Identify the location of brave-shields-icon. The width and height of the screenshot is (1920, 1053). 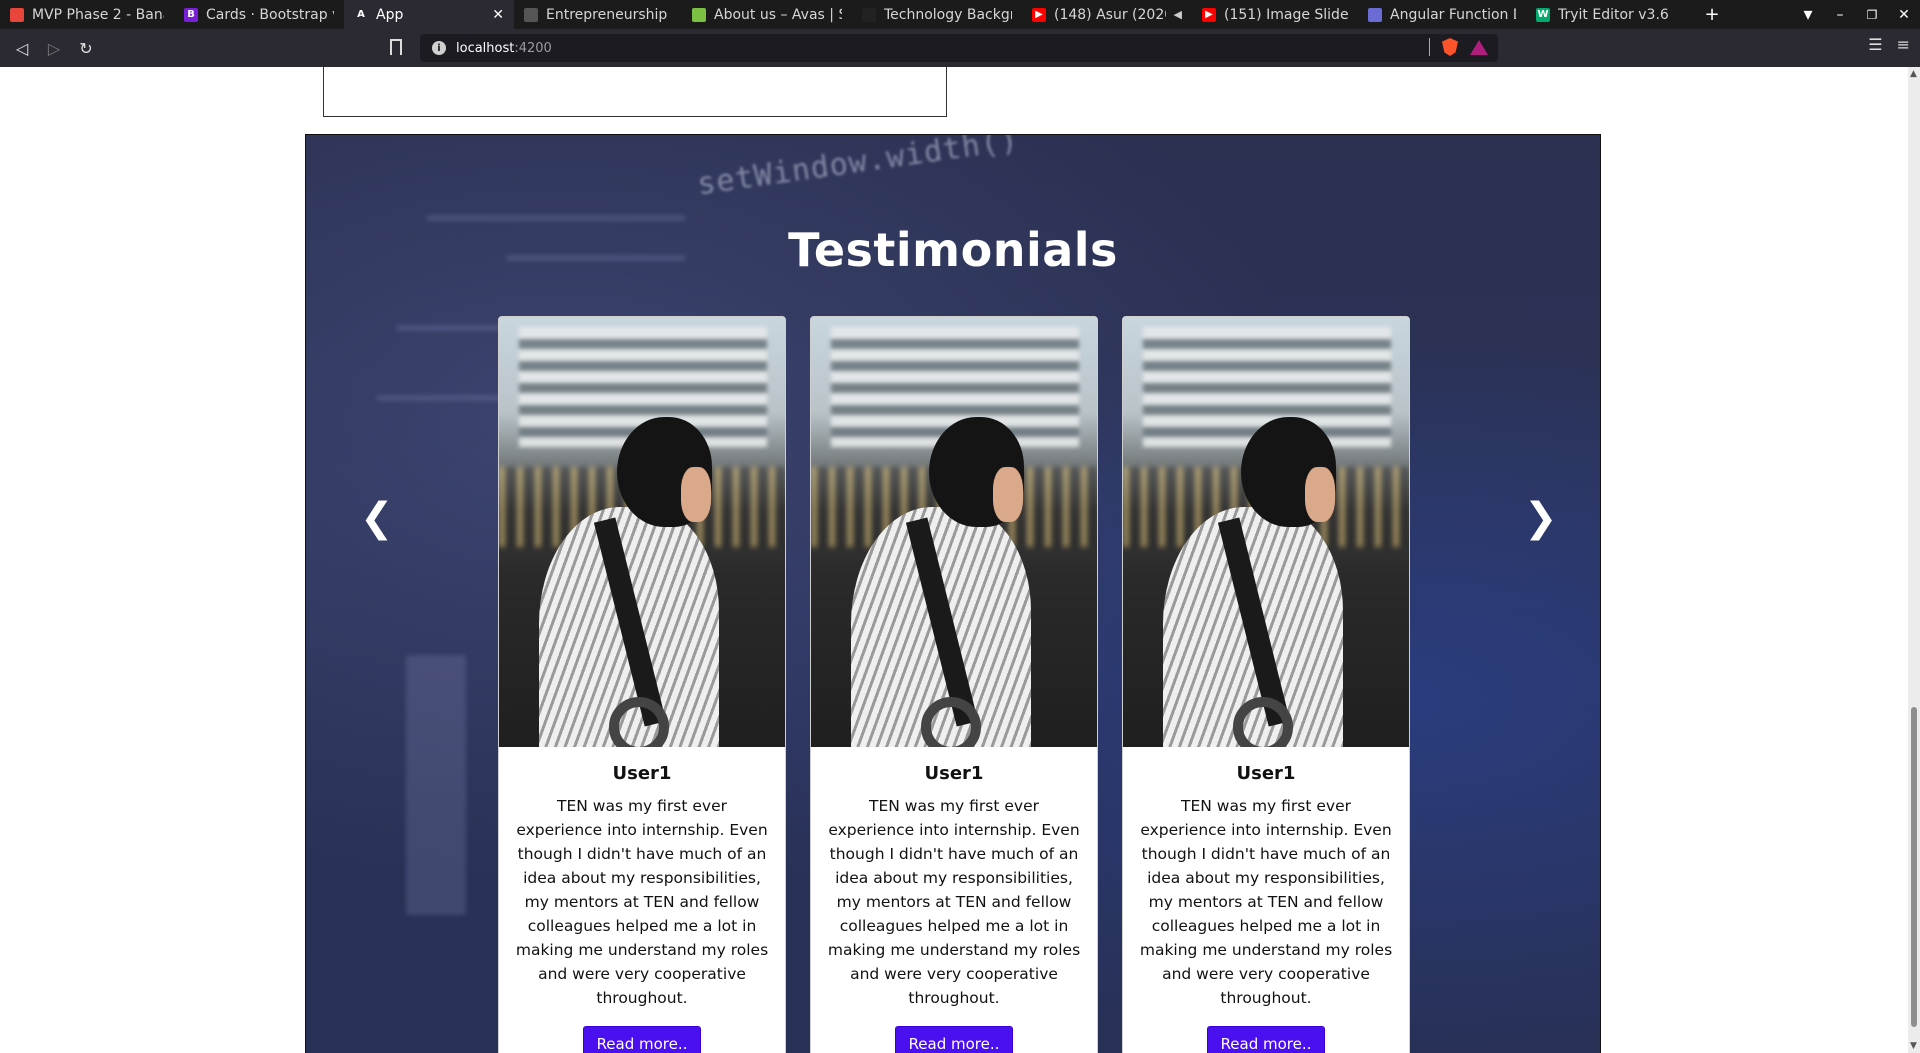
(1450, 47).